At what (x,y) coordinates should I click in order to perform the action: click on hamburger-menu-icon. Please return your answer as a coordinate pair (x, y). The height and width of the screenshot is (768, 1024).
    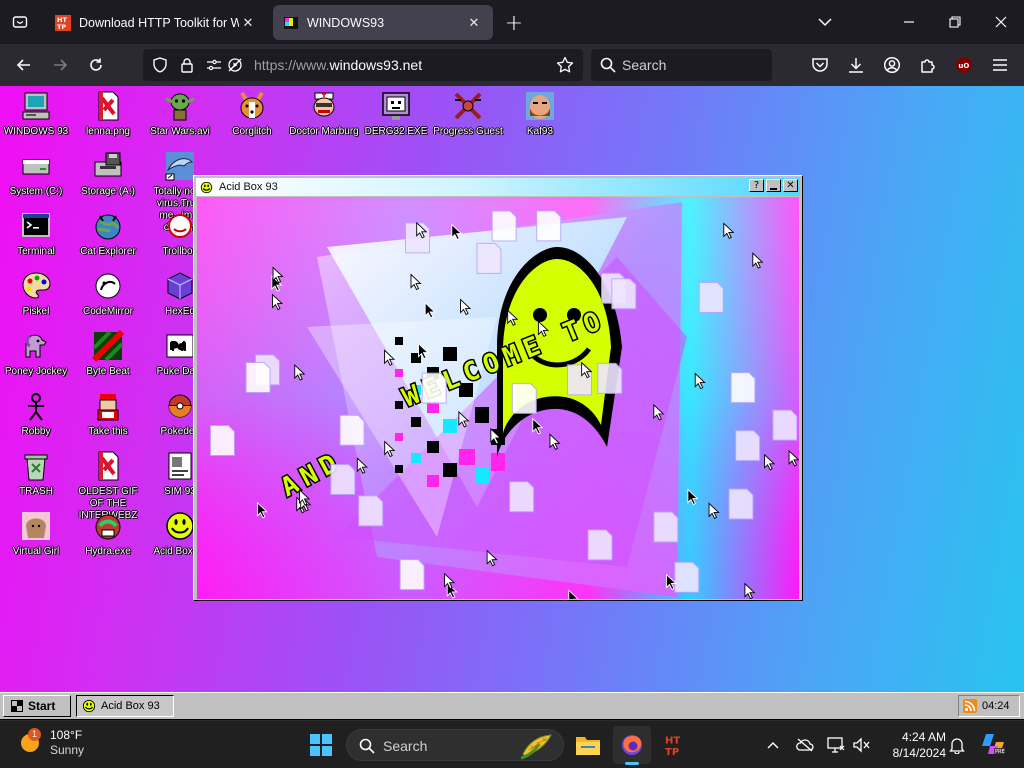
    Looking at the image, I should click on (1000, 65).